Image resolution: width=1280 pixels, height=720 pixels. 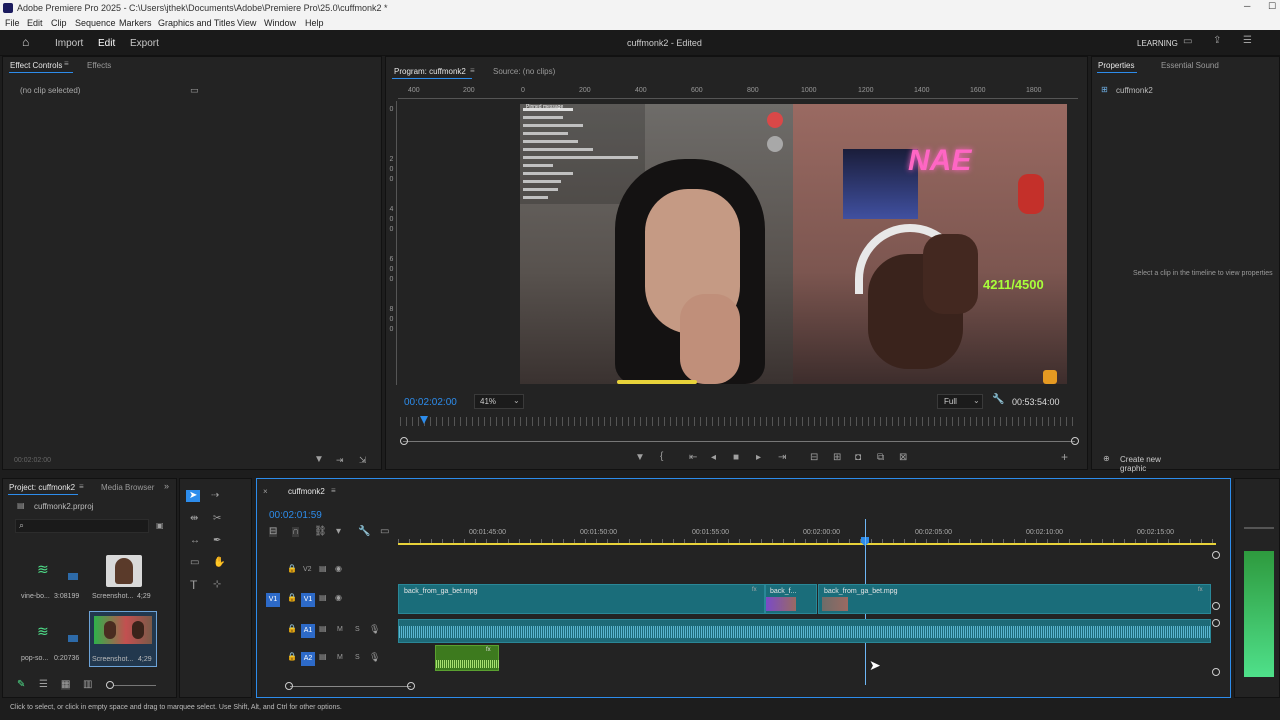 What do you see at coordinates (43, 685) in the screenshot?
I see `list-view-icon: ☰` at bounding box center [43, 685].